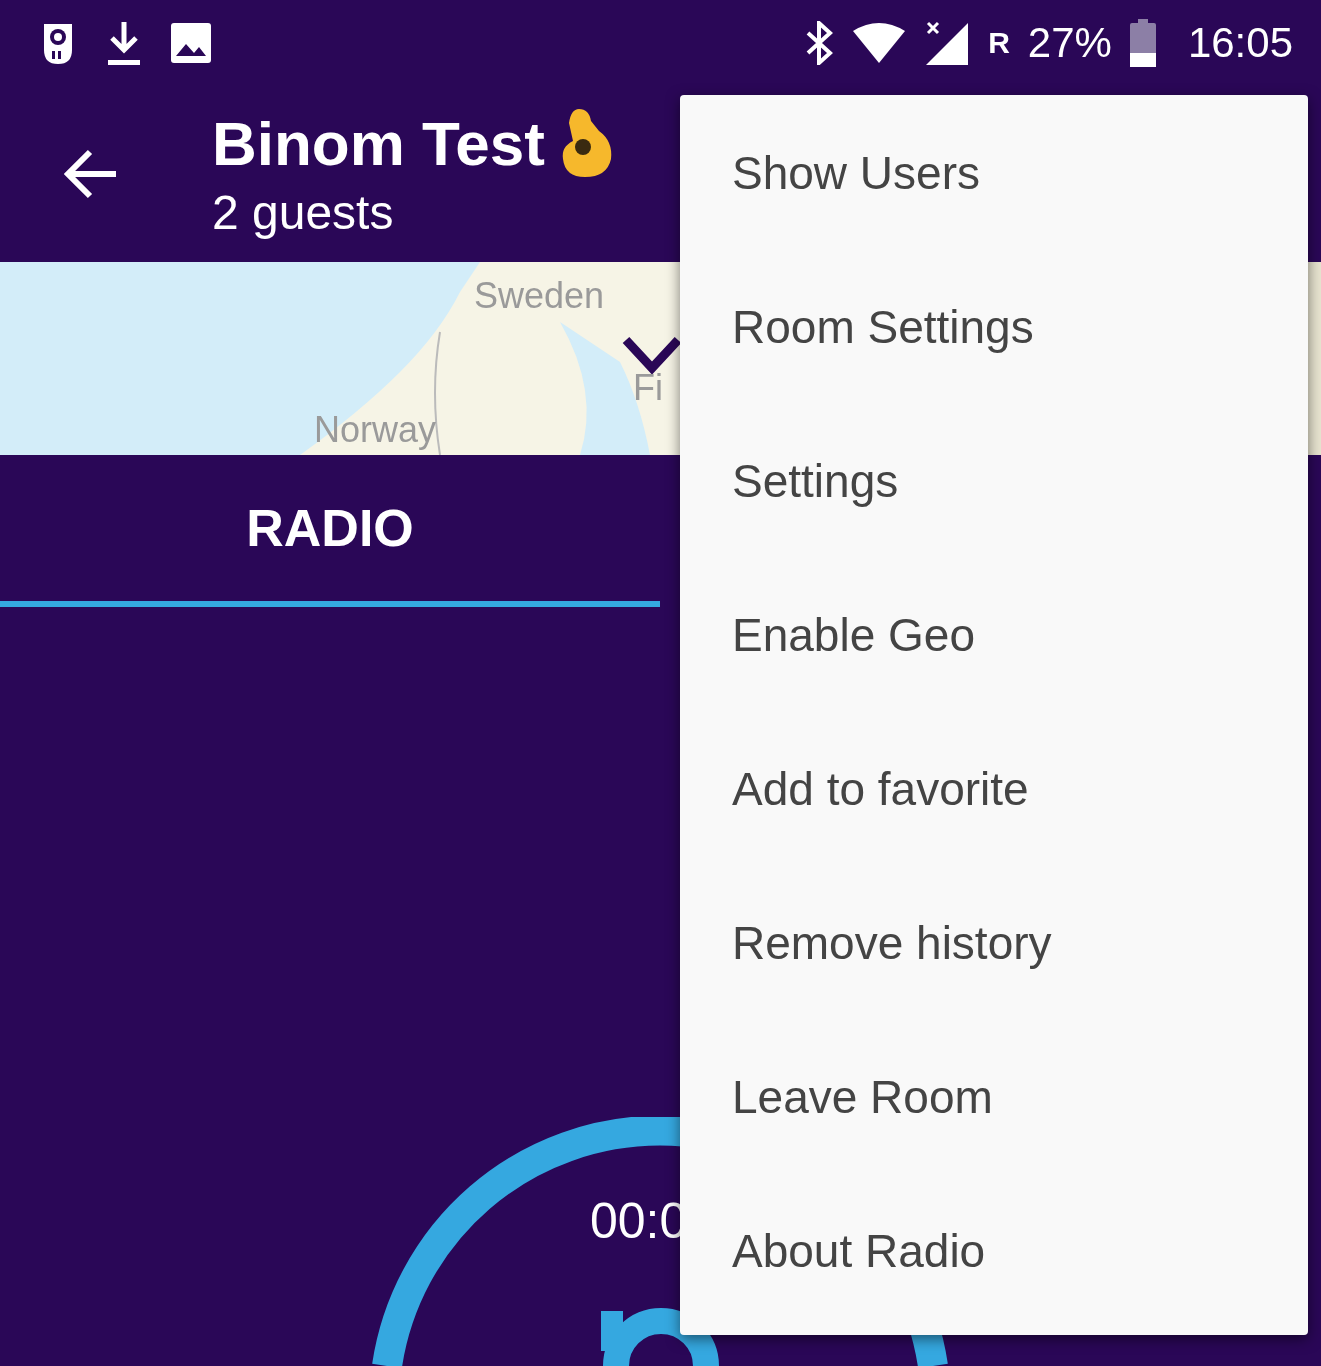  What do you see at coordinates (994, 173) in the screenshot?
I see `menu-item: Show Users` at bounding box center [994, 173].